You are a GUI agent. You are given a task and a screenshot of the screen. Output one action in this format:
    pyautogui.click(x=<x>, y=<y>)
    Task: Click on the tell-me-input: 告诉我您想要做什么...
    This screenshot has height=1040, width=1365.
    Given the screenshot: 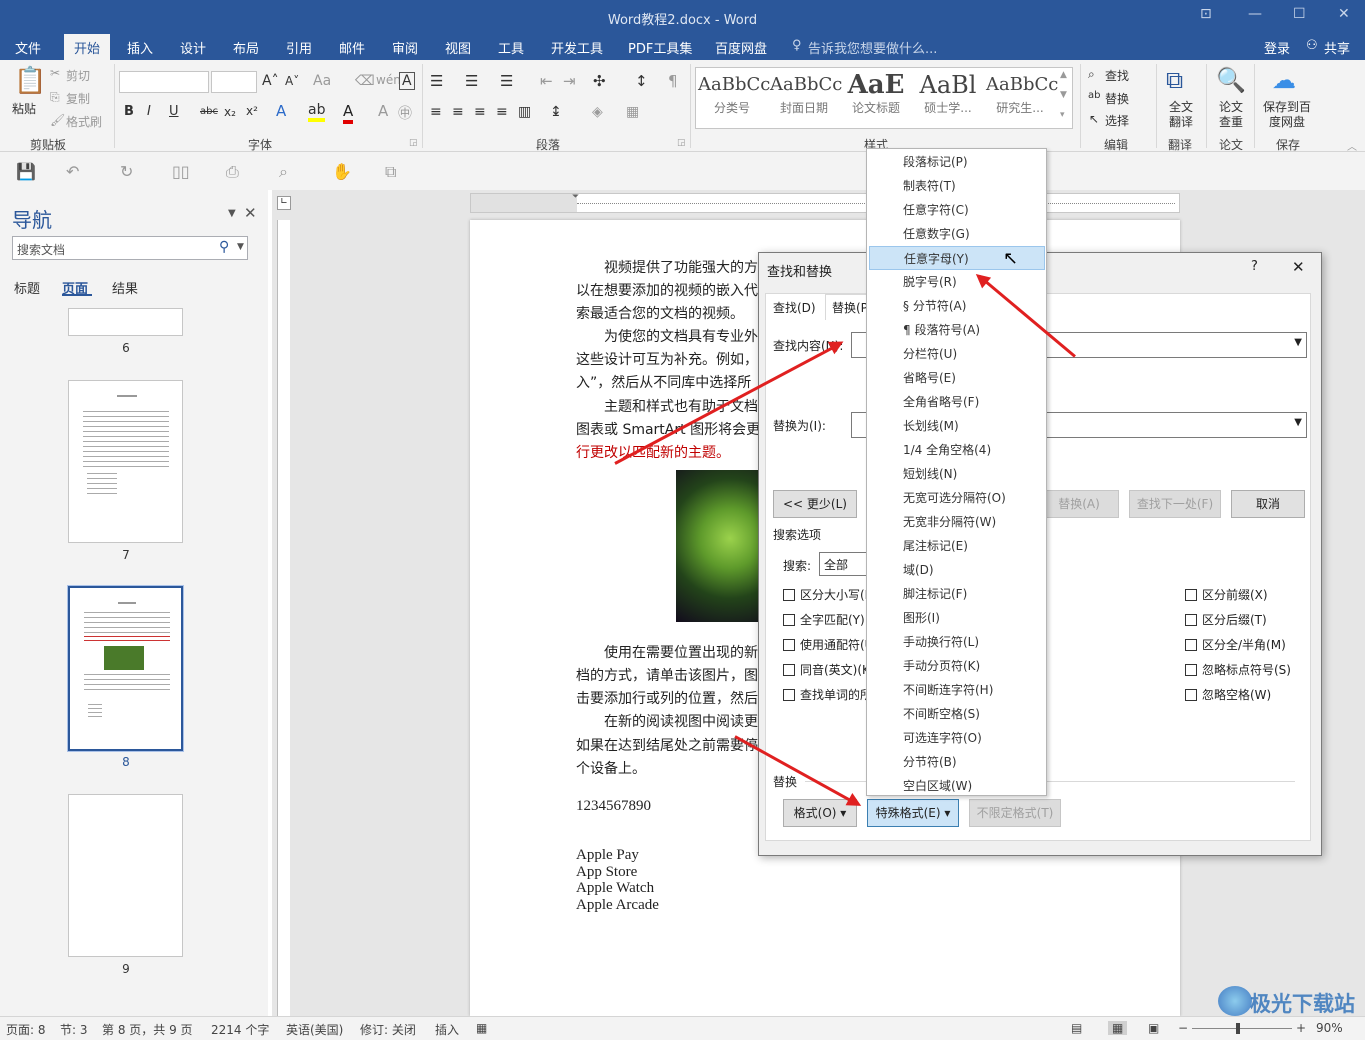 What is the action you would take?
    pyautogui.click(x=872, y=47)
    